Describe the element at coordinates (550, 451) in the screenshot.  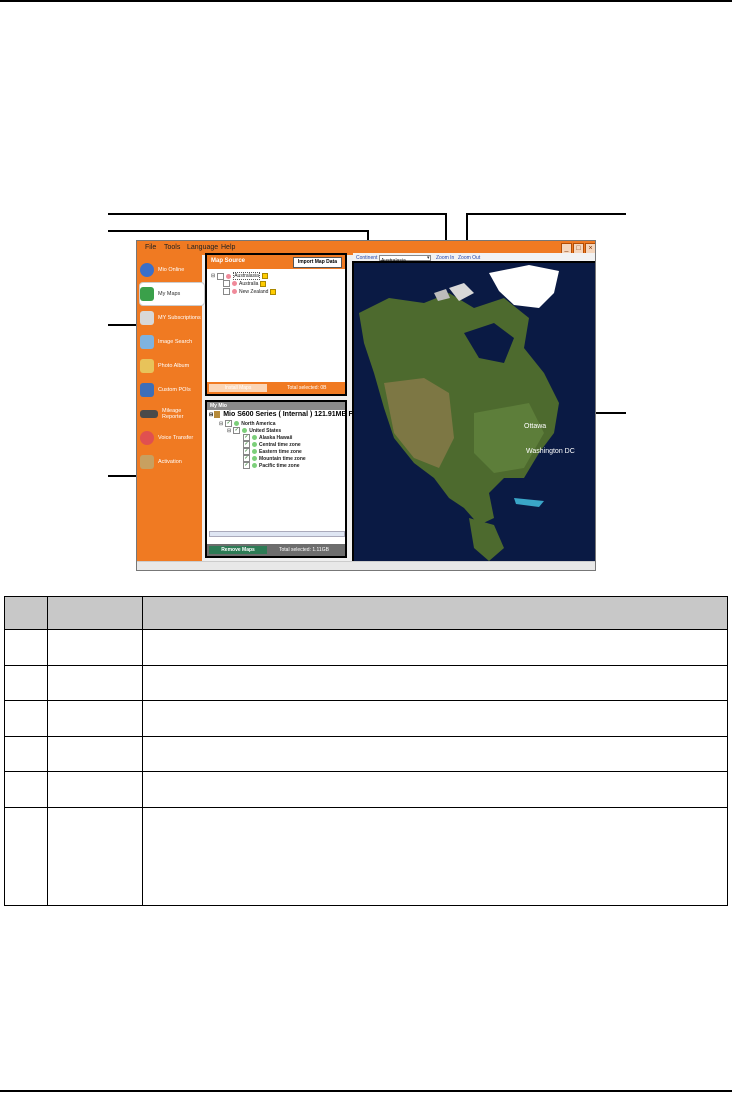
I see `city-label-washington: Washington DC` at that location.